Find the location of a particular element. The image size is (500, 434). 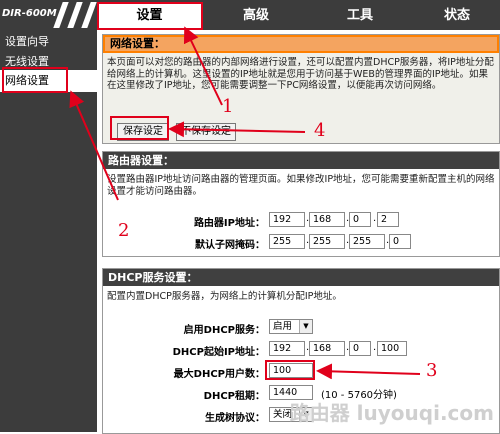

annotation-number-1: 1 is located at coordinates (228, 106).